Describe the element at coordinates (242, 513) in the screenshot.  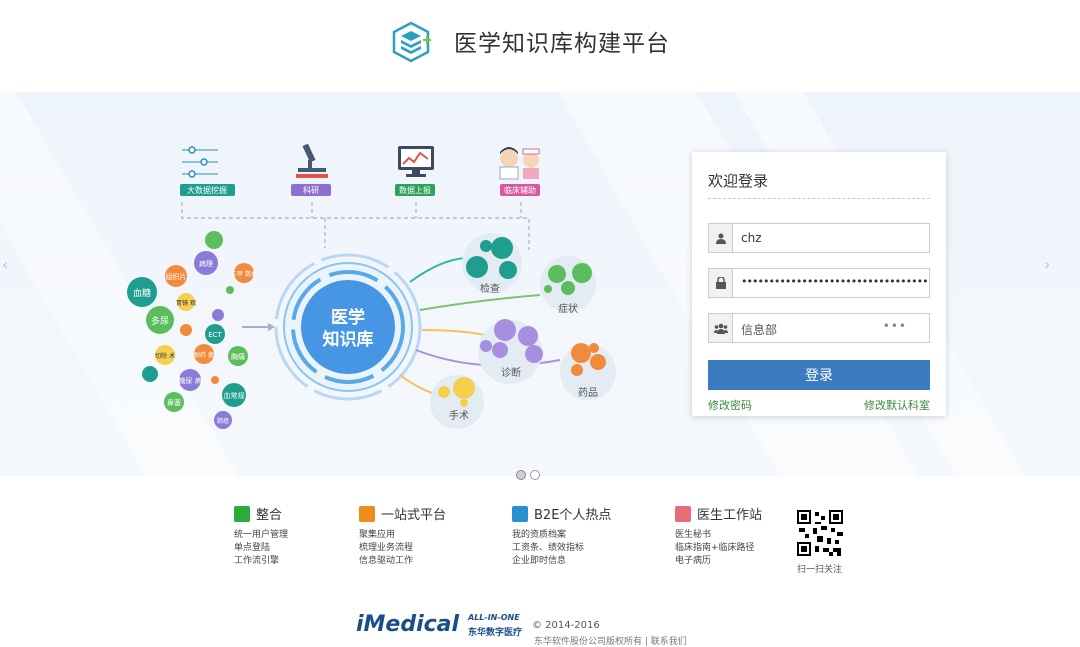
I see `gears-icon` at that location.